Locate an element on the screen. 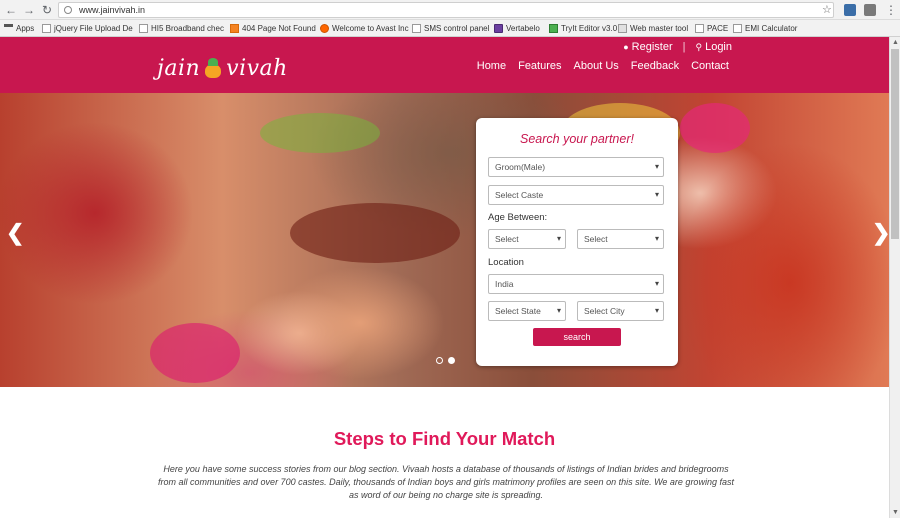  slider-indicators is located at coordinates (445, 360).